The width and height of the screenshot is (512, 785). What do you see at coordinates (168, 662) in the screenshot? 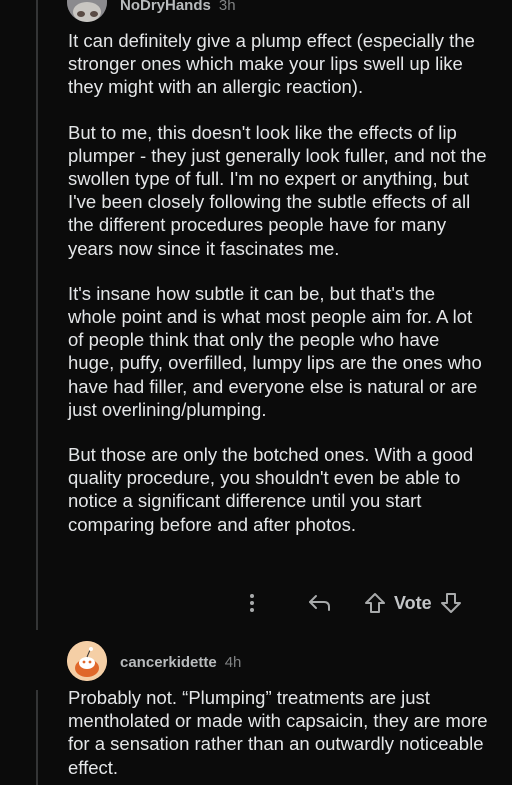
I see `comment-author: cancerkidette` at bounding box center [168, 662].